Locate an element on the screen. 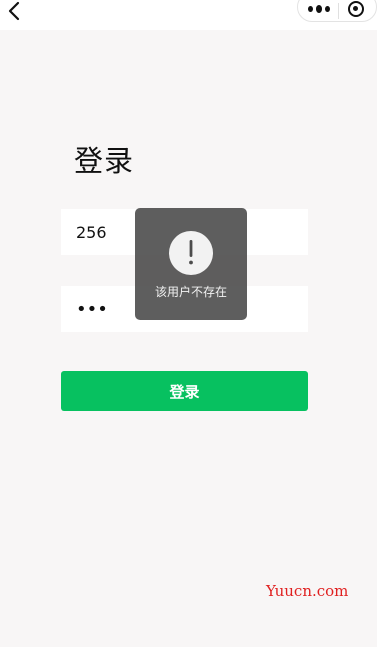 The image size is (377, 647). capsule-divider is located at coordinates (338, 11).